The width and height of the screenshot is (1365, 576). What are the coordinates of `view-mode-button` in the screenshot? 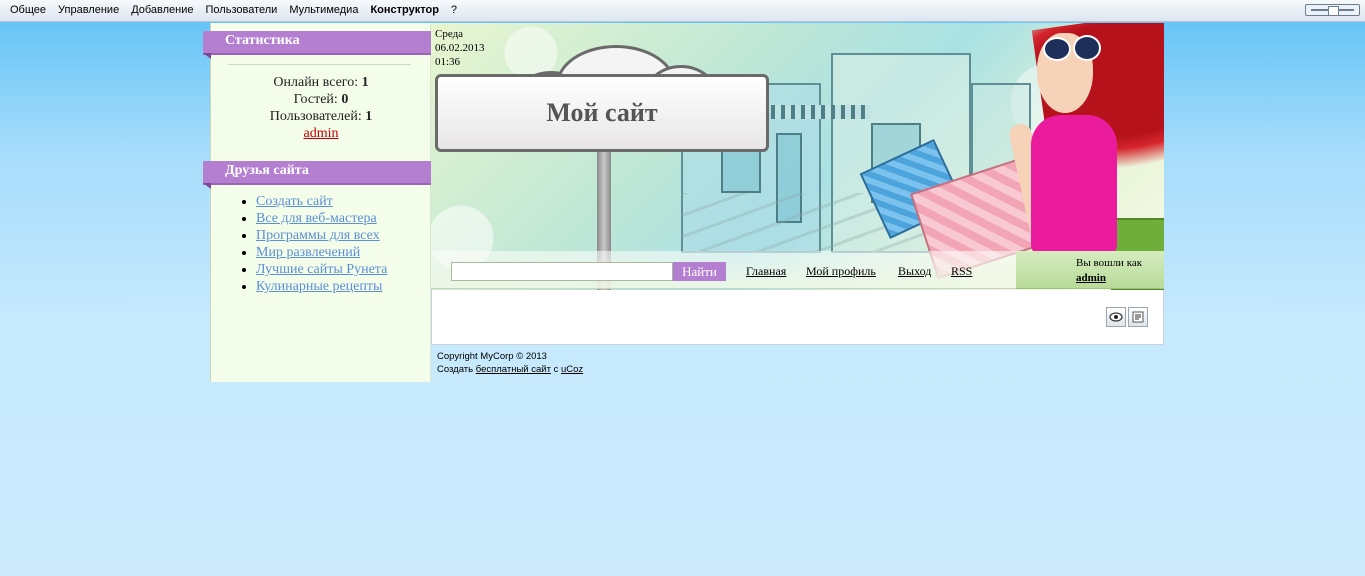 It's located at (1116, 317).